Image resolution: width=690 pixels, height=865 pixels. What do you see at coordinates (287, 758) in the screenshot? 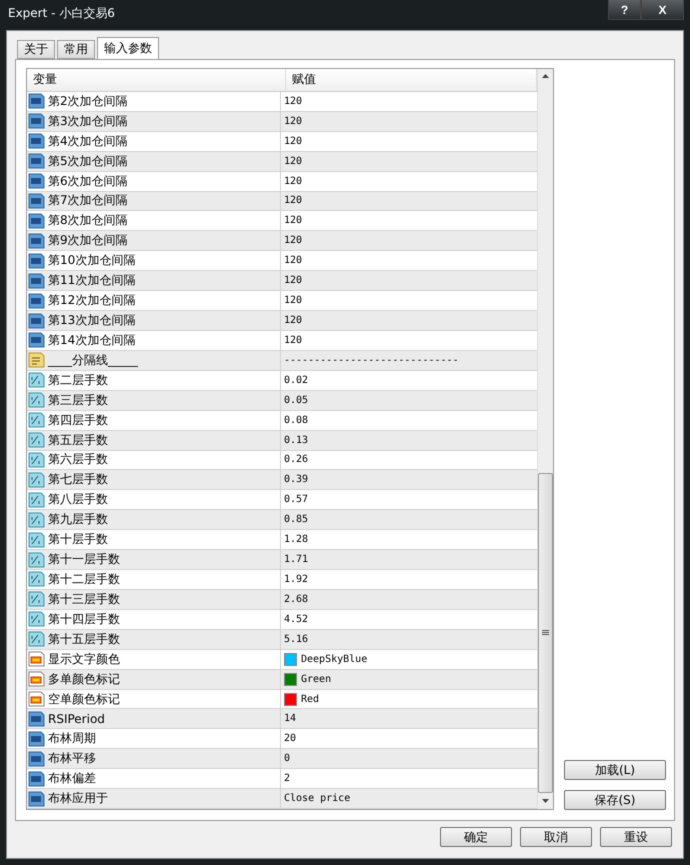
I see `parameter-value: 0` at bounding box center [287, 758].